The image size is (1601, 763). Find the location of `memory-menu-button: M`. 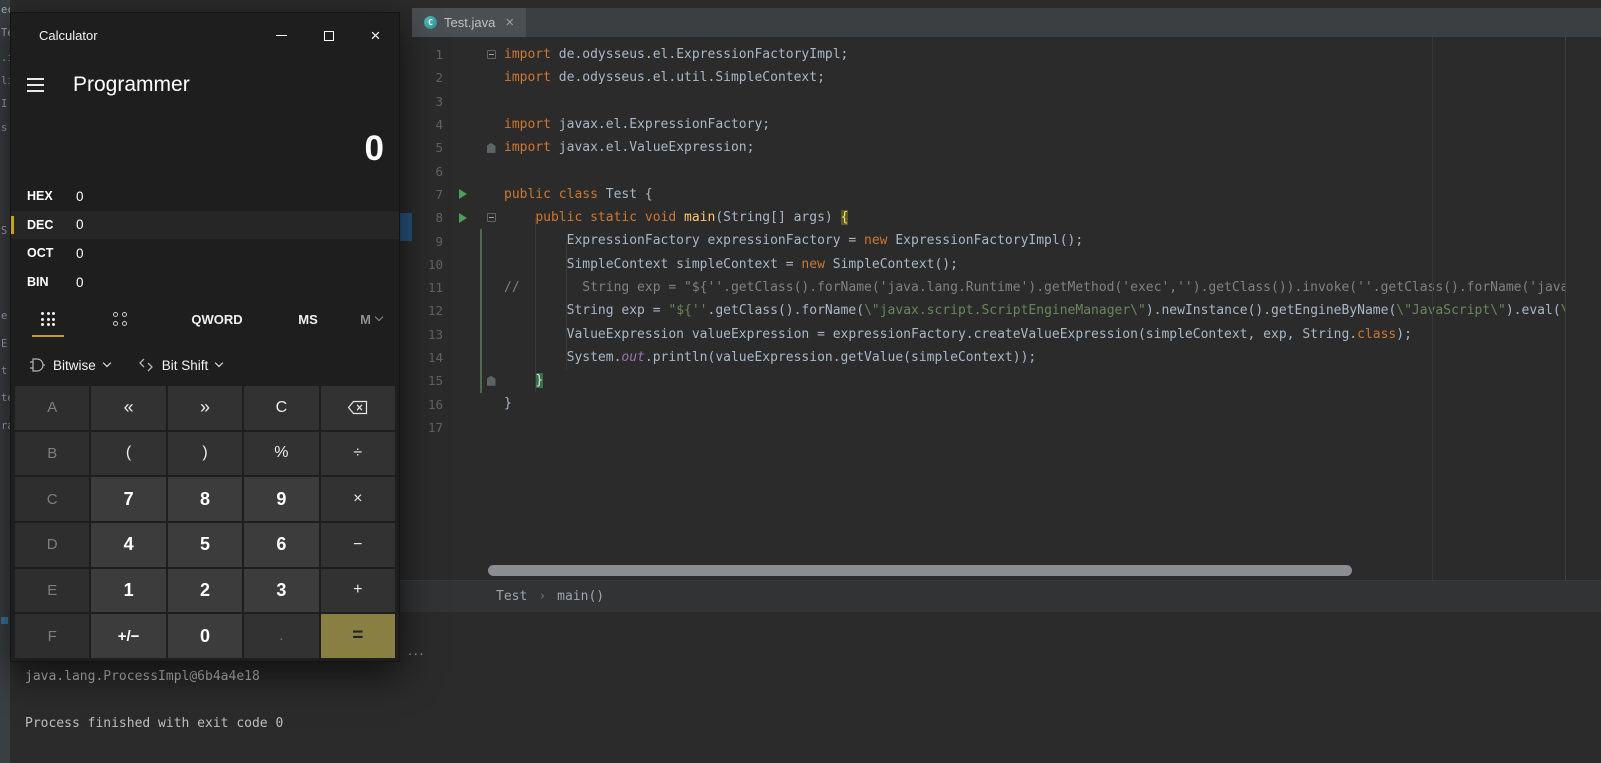

memory-menu-button: M is located at coordinates (371, 319).